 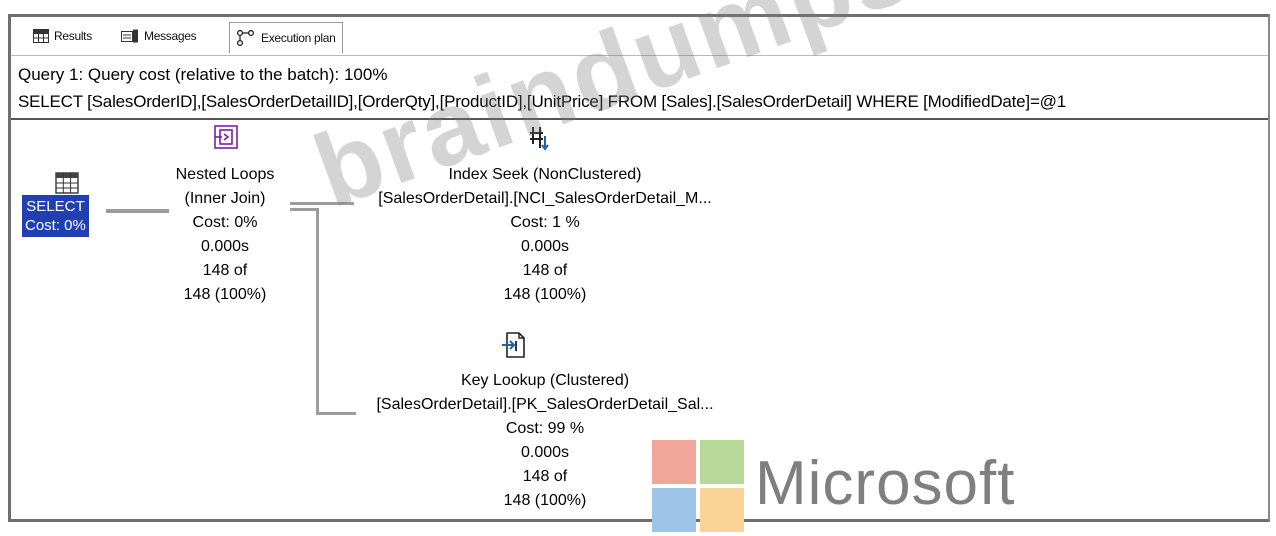 What do you see at coordinates (674, 510) in the screenshot?
I see `logo-square-blue` at bounding box center [674, 510].